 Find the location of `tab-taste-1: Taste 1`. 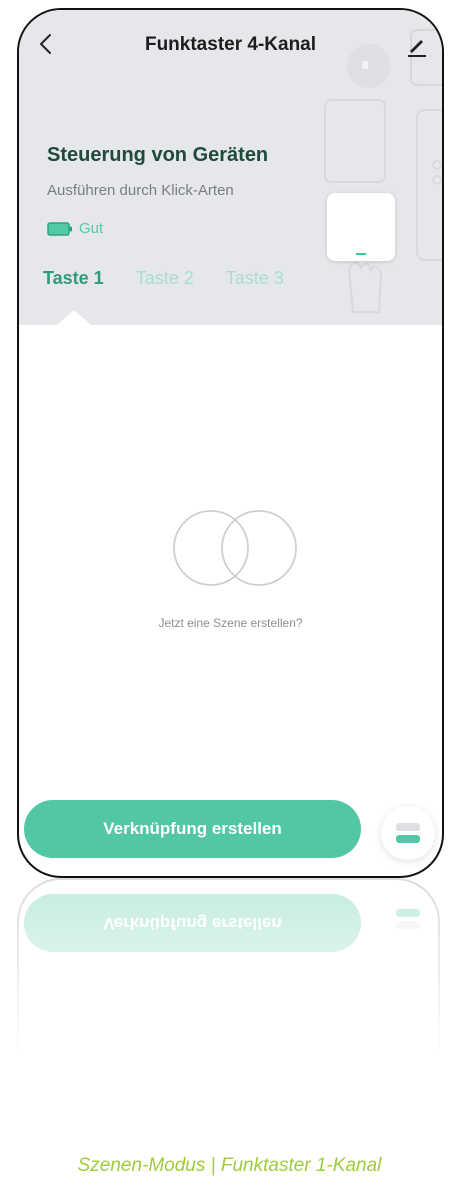

tab-taste-1: Taste 1 is located at coordinates (73, 278).